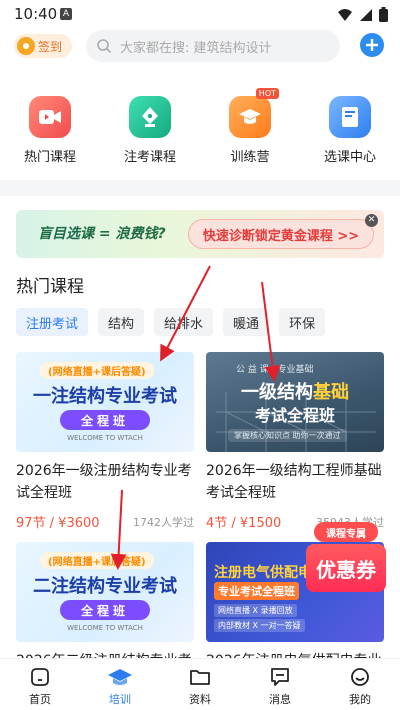  I want to click on thumb-title-second: 考试全程班, so click(294, 415).